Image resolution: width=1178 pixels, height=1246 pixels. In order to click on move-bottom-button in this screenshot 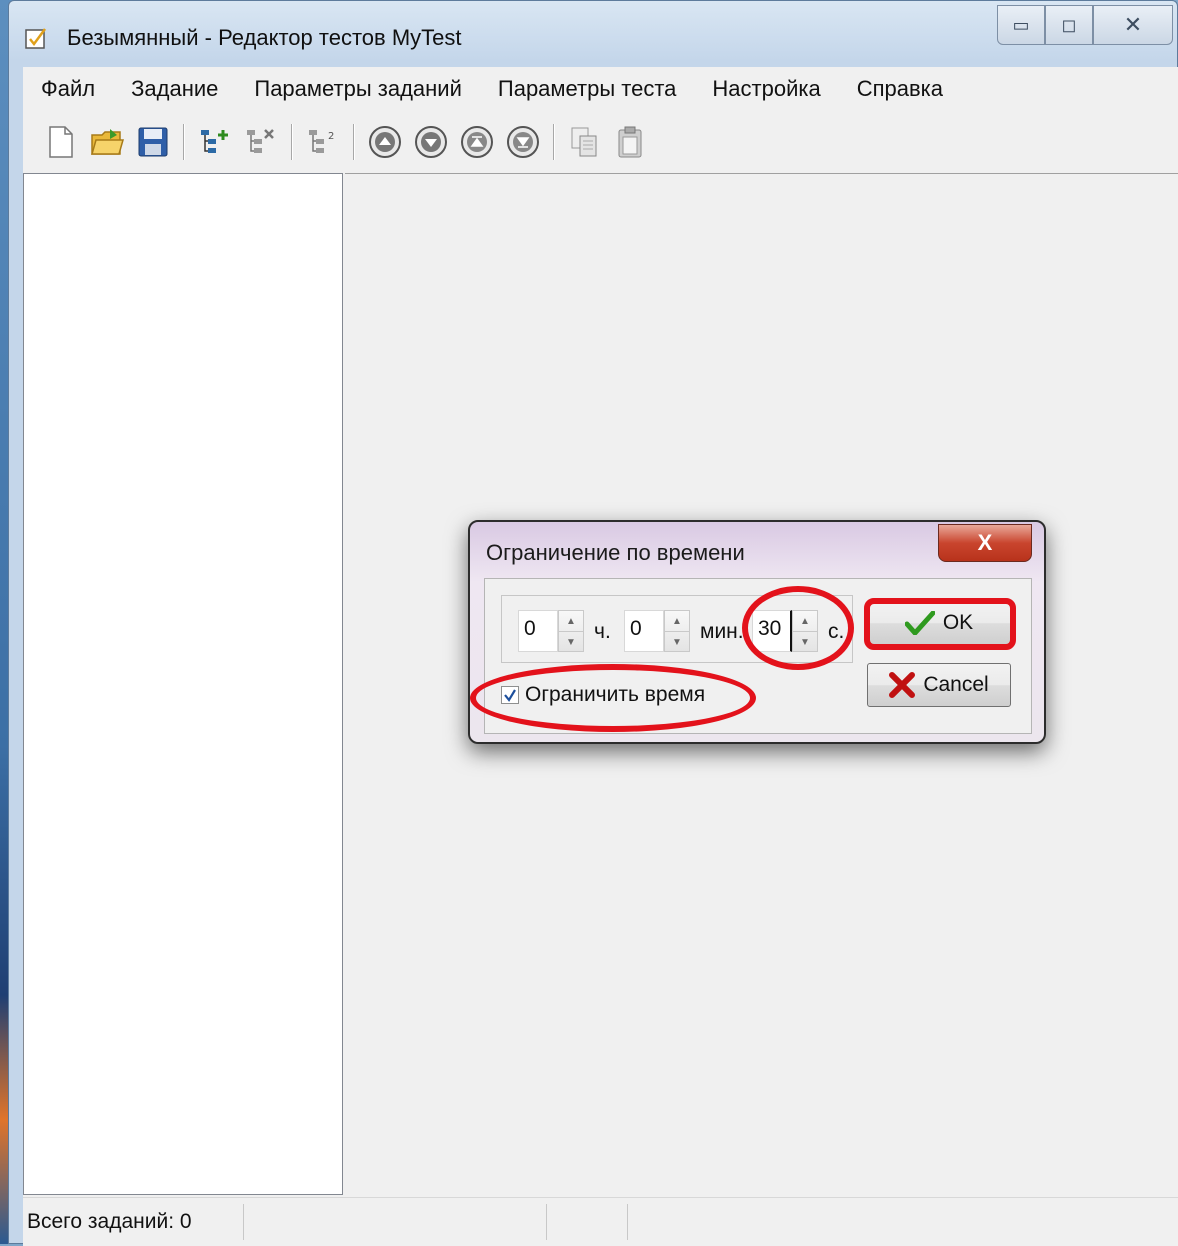, I will do `click(523, 142)`.